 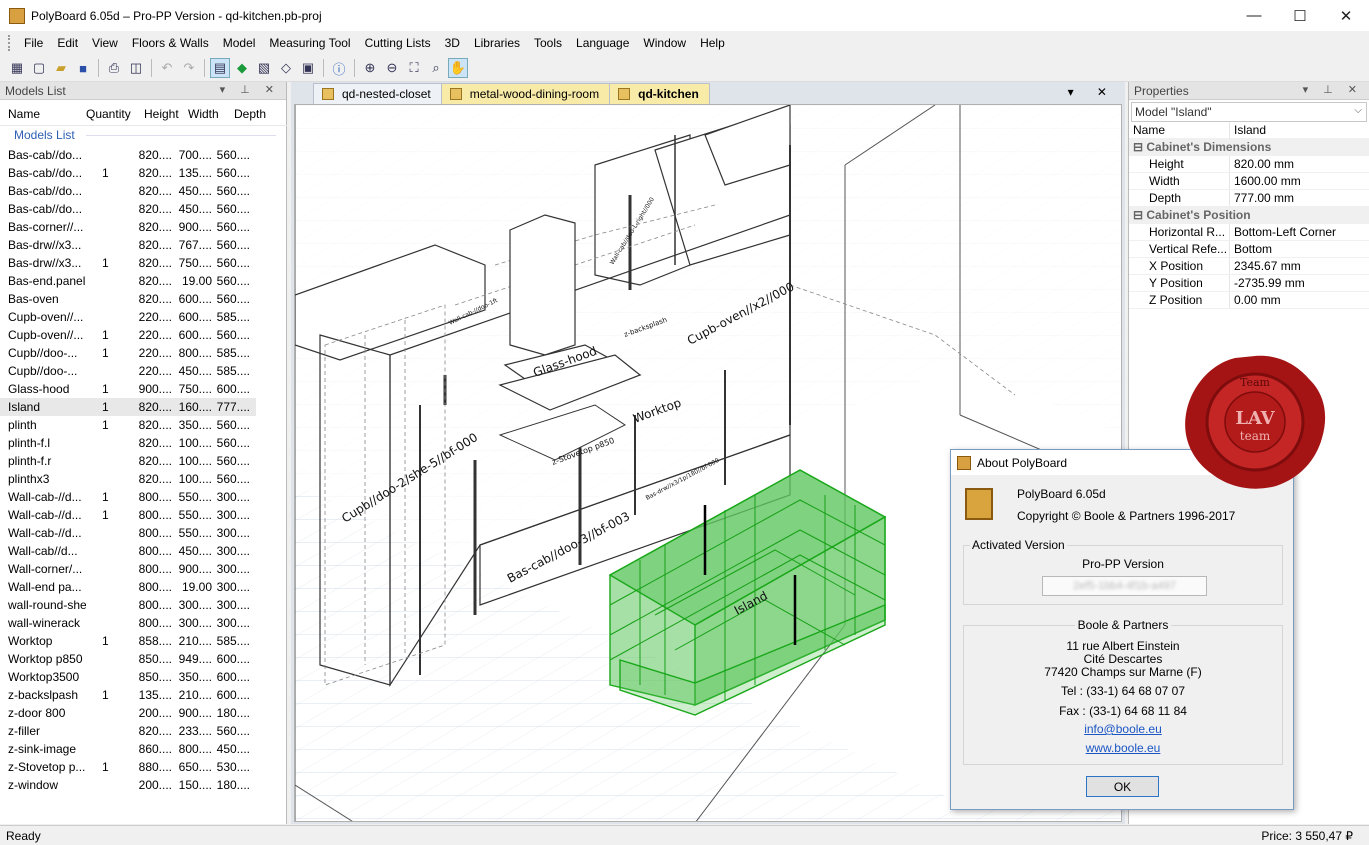 I want to click on menu-libraries: Libraries, so click(x=497, y=43).